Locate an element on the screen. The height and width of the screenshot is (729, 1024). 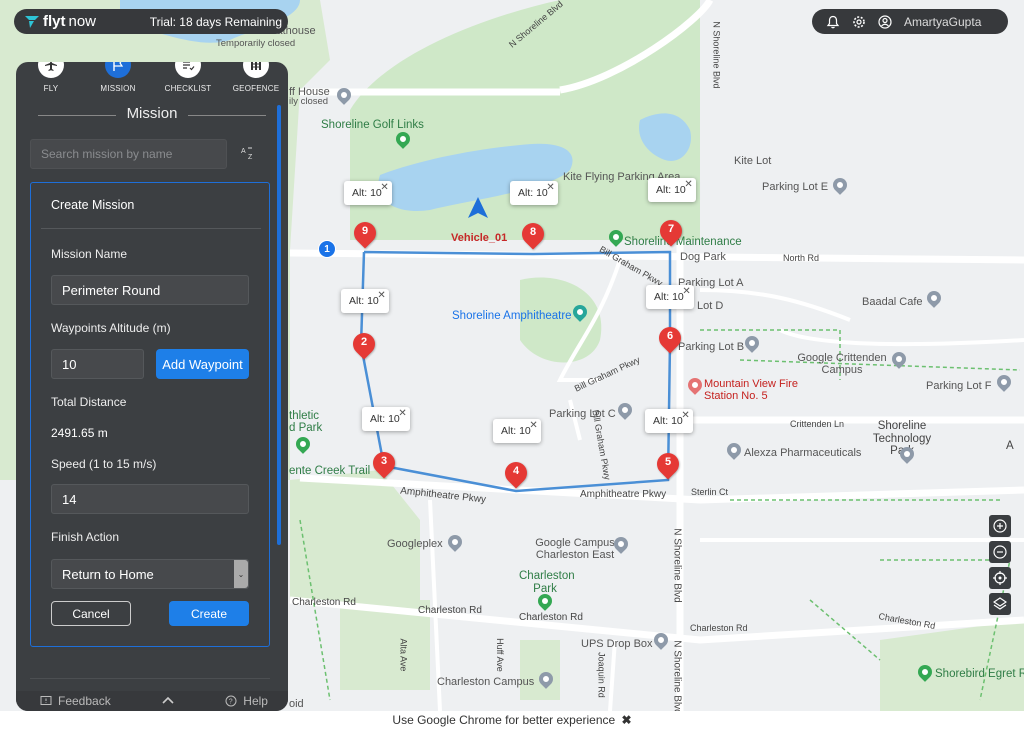
road-label-charleston-2: Charleston Rd is located at coordinates (450, 610).